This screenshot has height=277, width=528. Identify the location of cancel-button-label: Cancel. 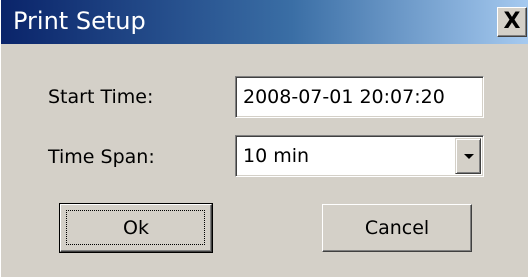
(397, 228).